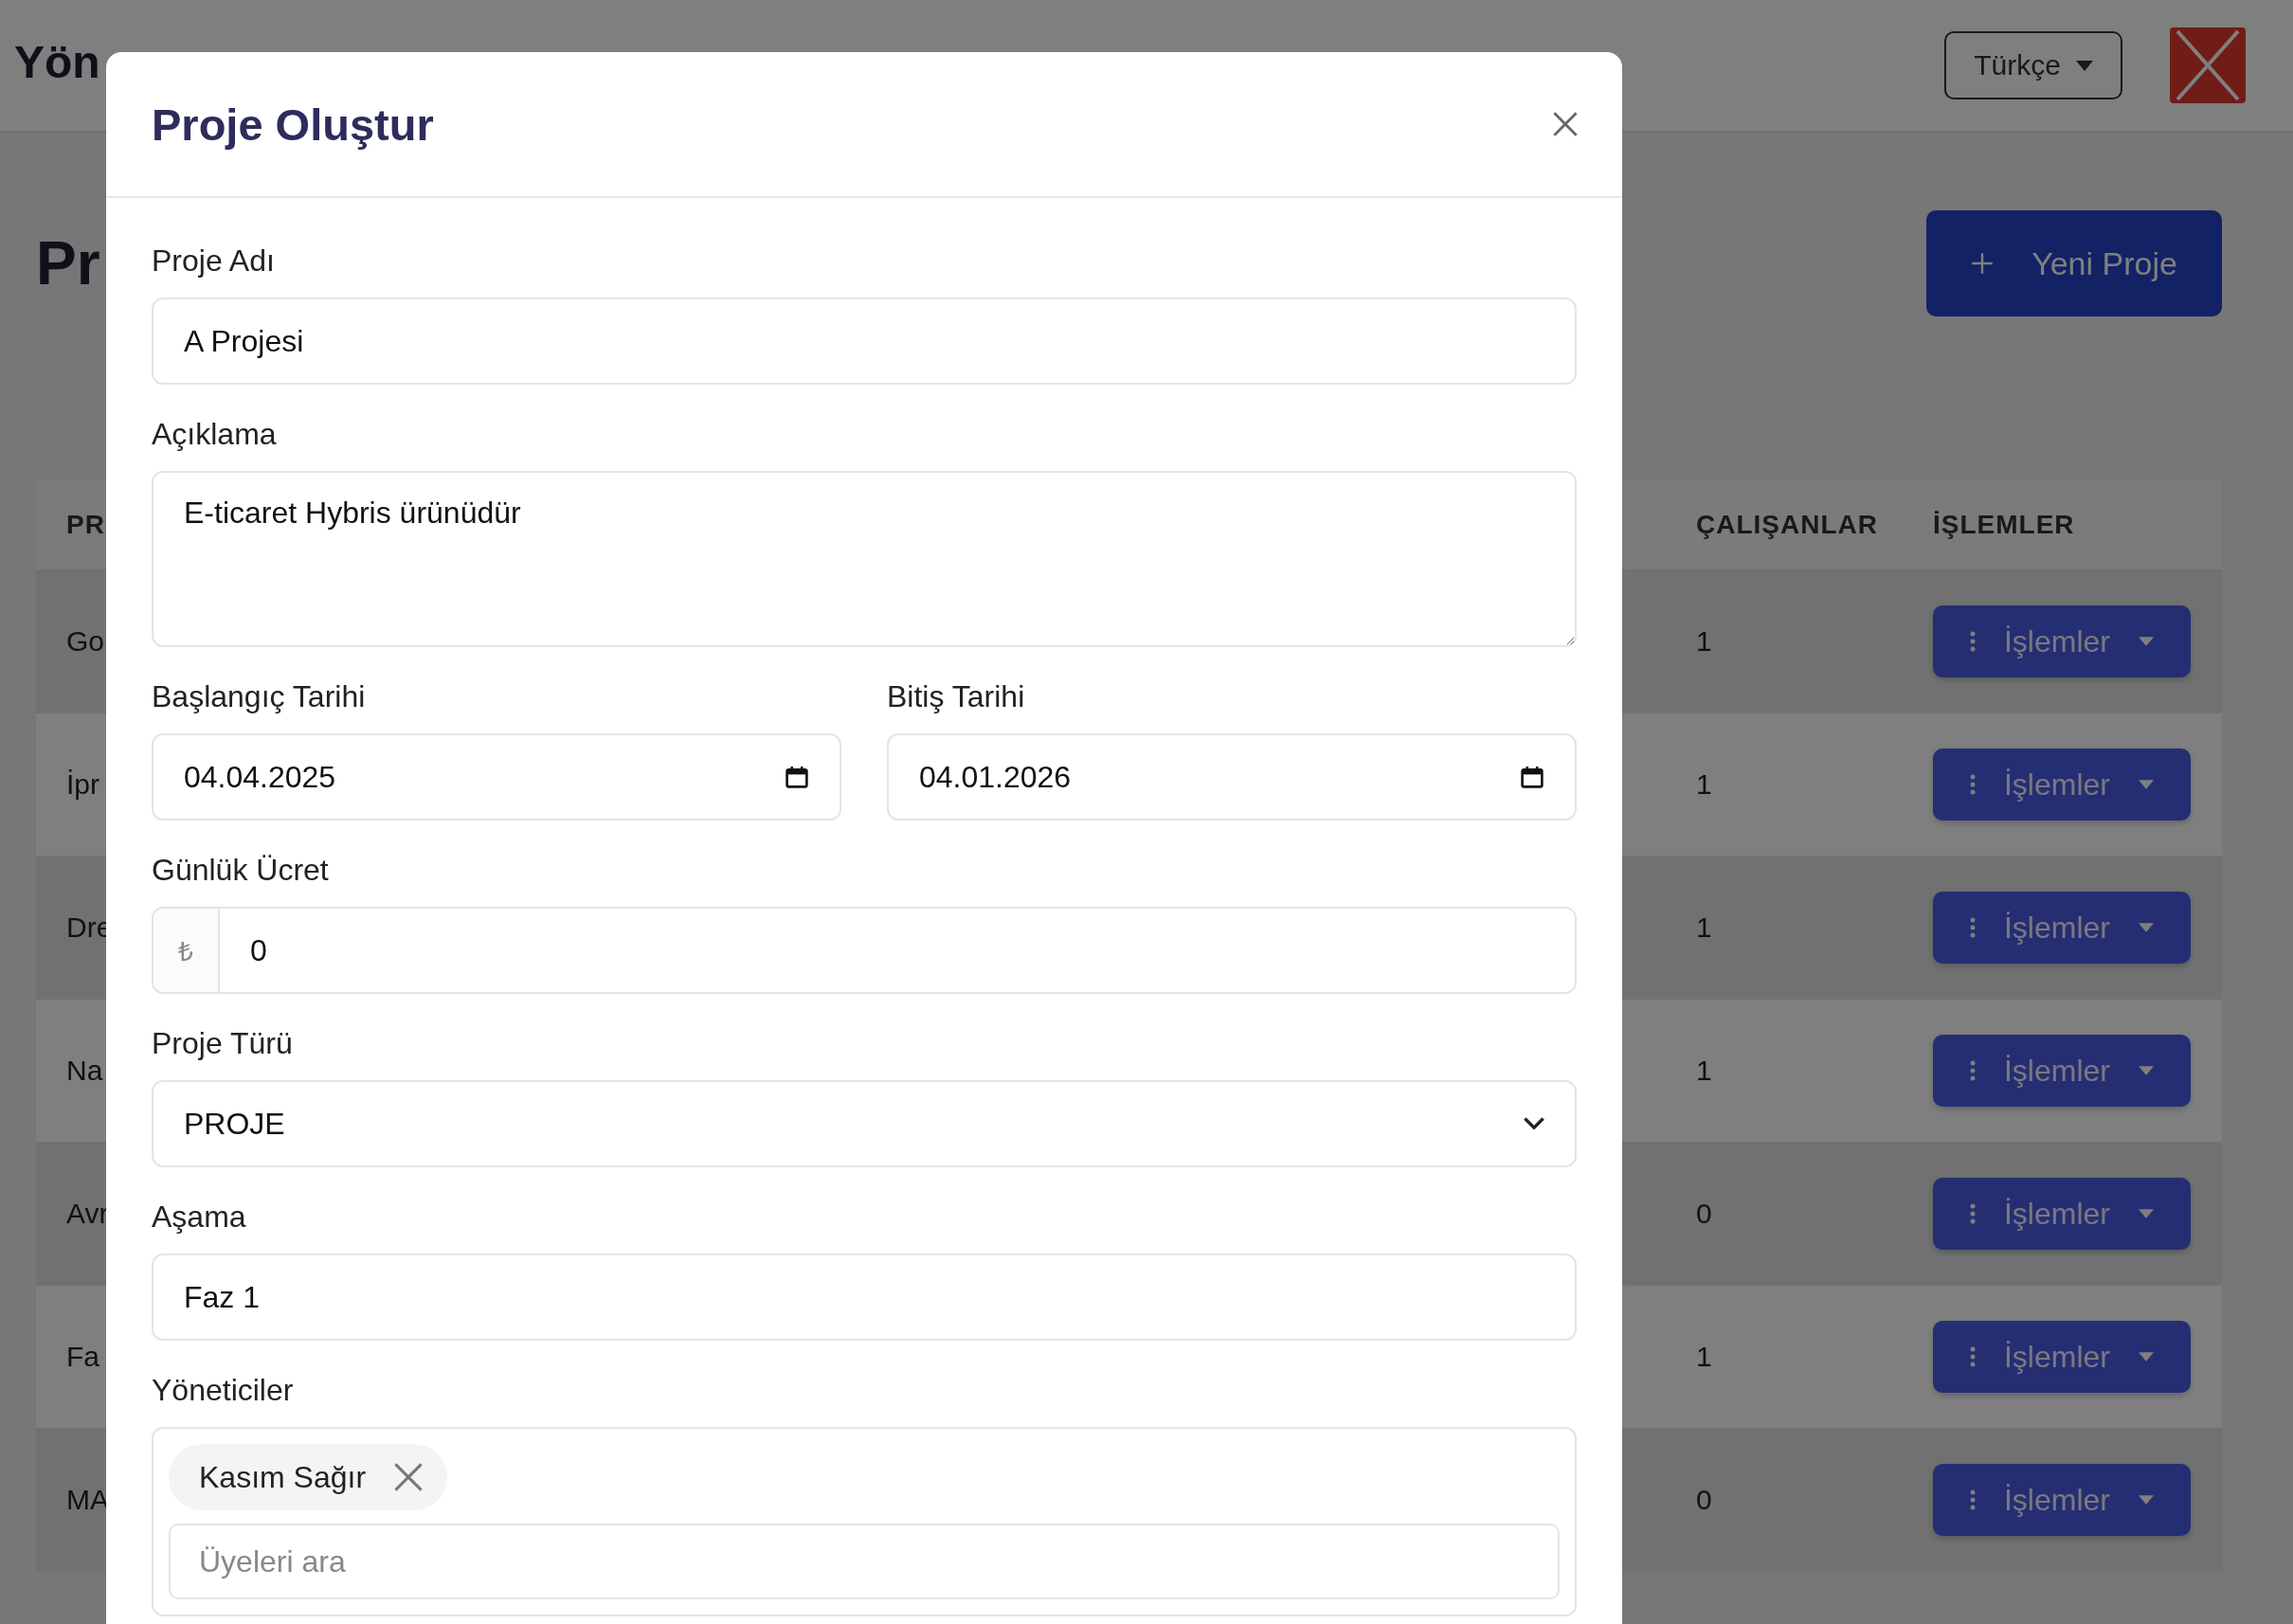 The height and width of the screenshot is (1624, 2293). What do you see at coordinates (223, 1390) in the screenshot?
I see `field-label: Yöneticiler` at bounding box center [223, 1390].